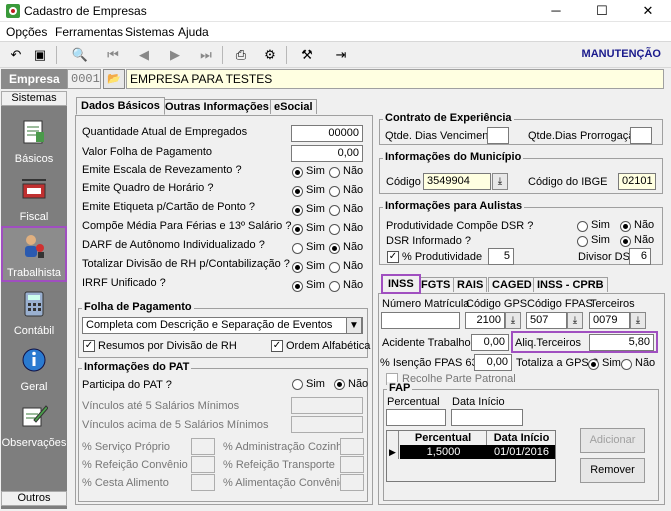  I want to click on save-icon: ▣, so click(40, 55).